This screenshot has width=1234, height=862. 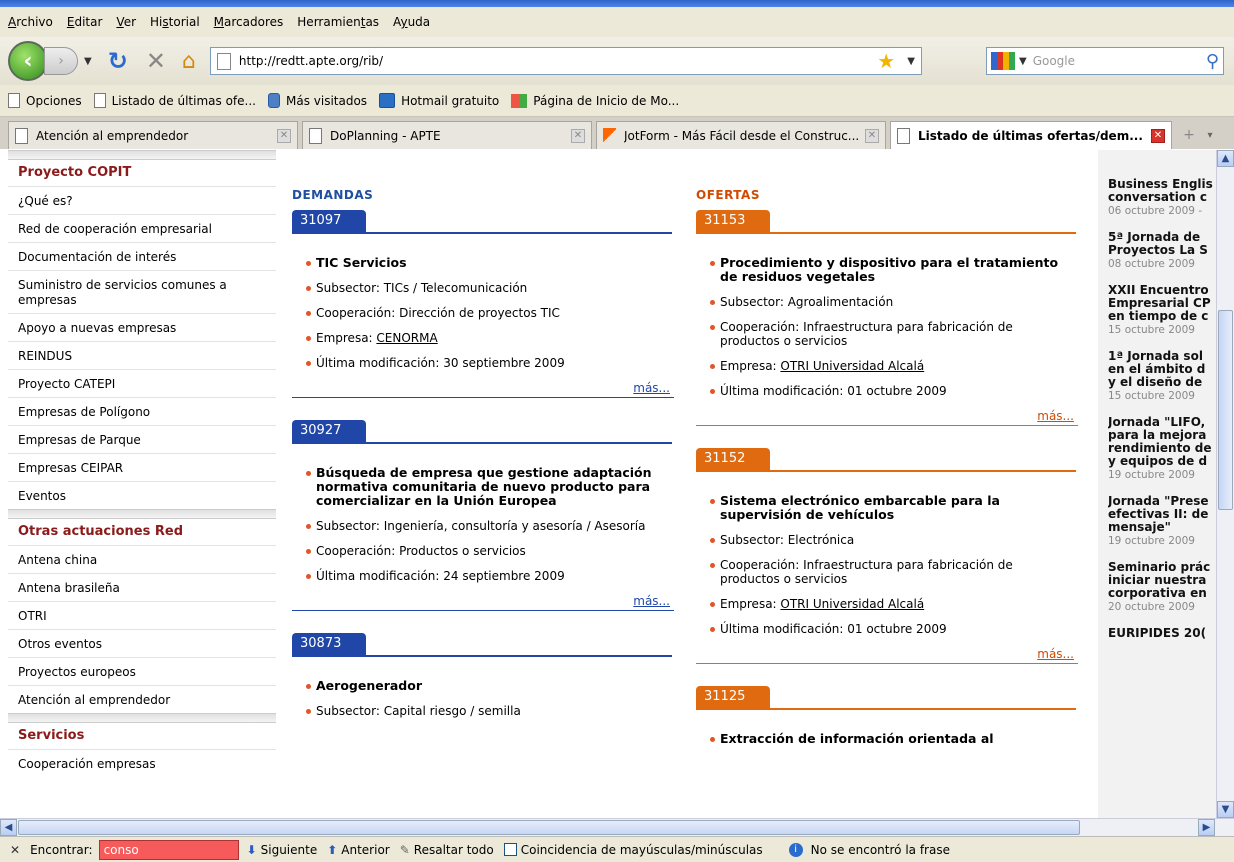 I want to click on tab: Atención al emprendedor ✕, so click(x=153, y=135).